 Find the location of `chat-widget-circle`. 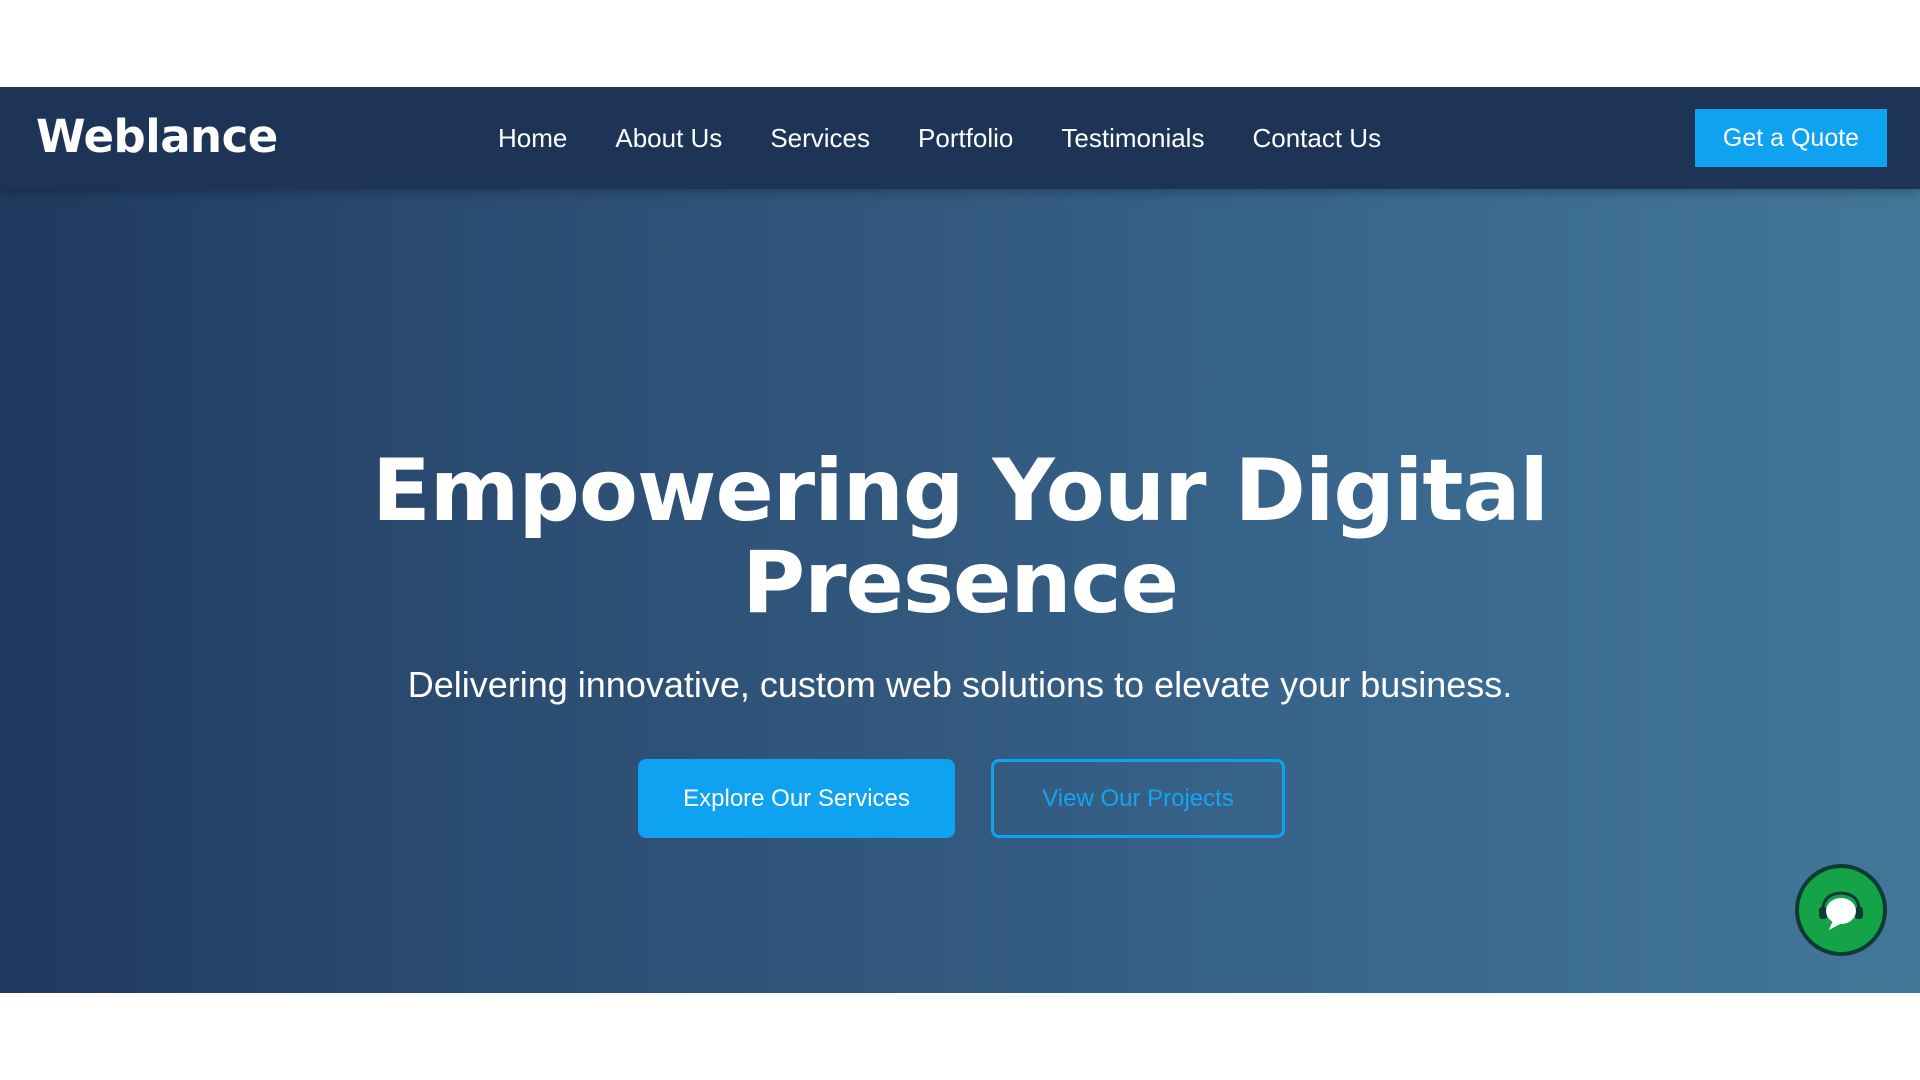

chat-widget-circle is located at coordinates (1841, 910).